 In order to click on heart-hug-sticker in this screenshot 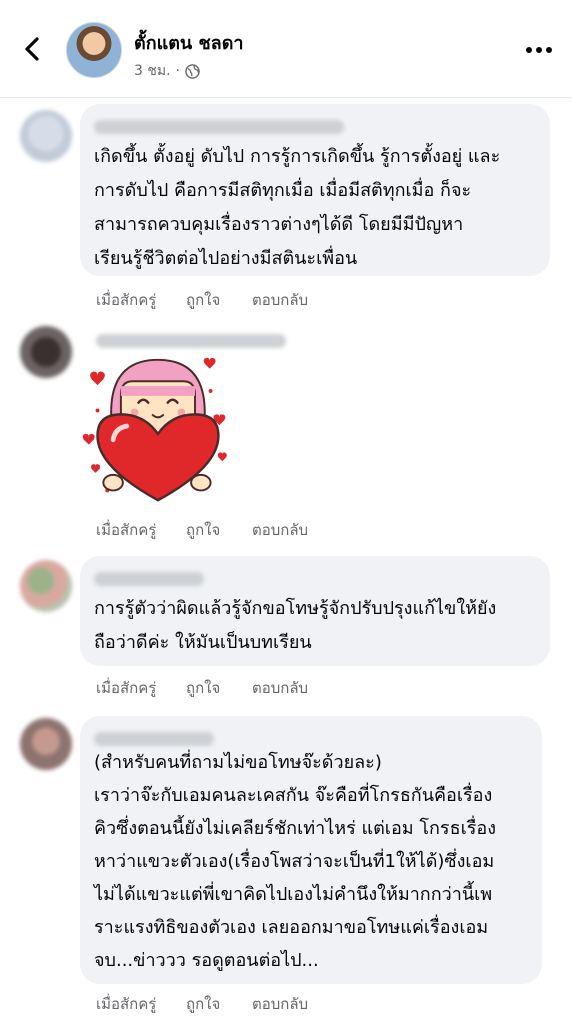, I will do `click(154, 429)`.